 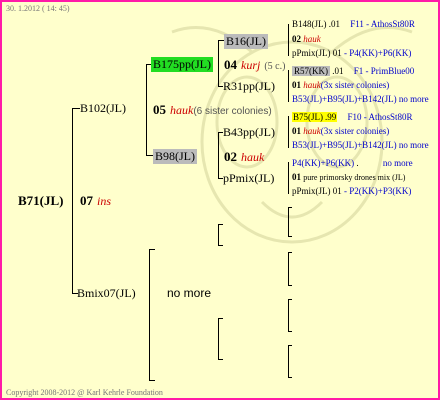 I want to click on root-generation: 07, so click(x=86, y=200).